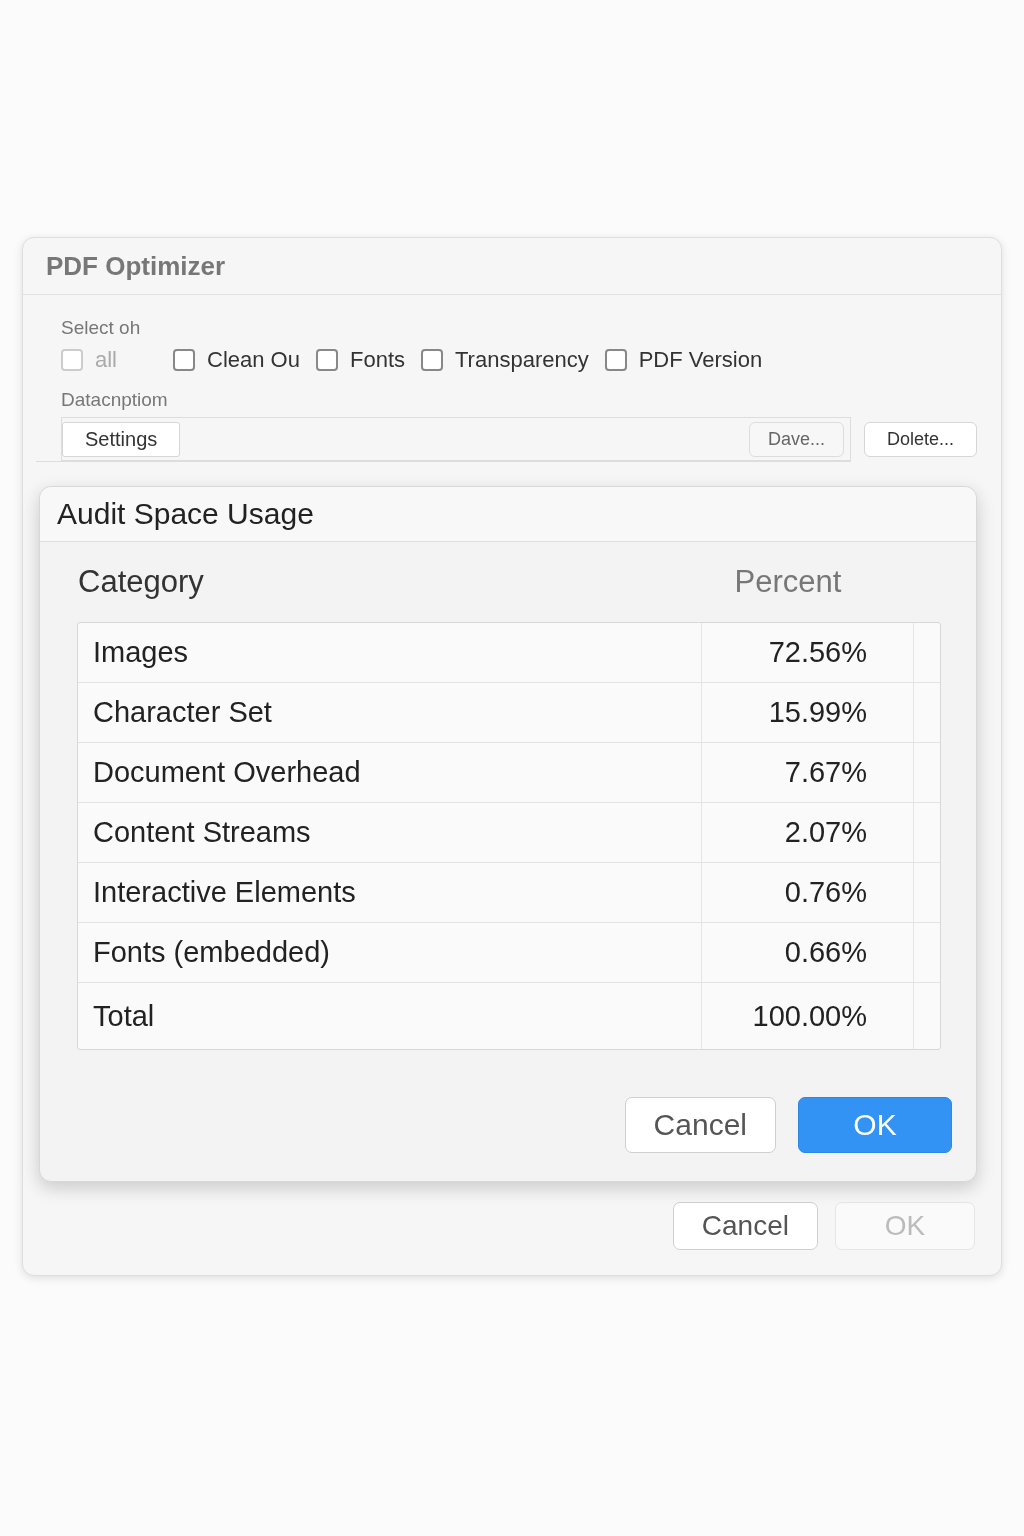 The width and height of the screenshot is (1024, 1536). Describe the element at coordinates (390, 712) in the screenshot. I see `table-cell: Character Set` at that location.